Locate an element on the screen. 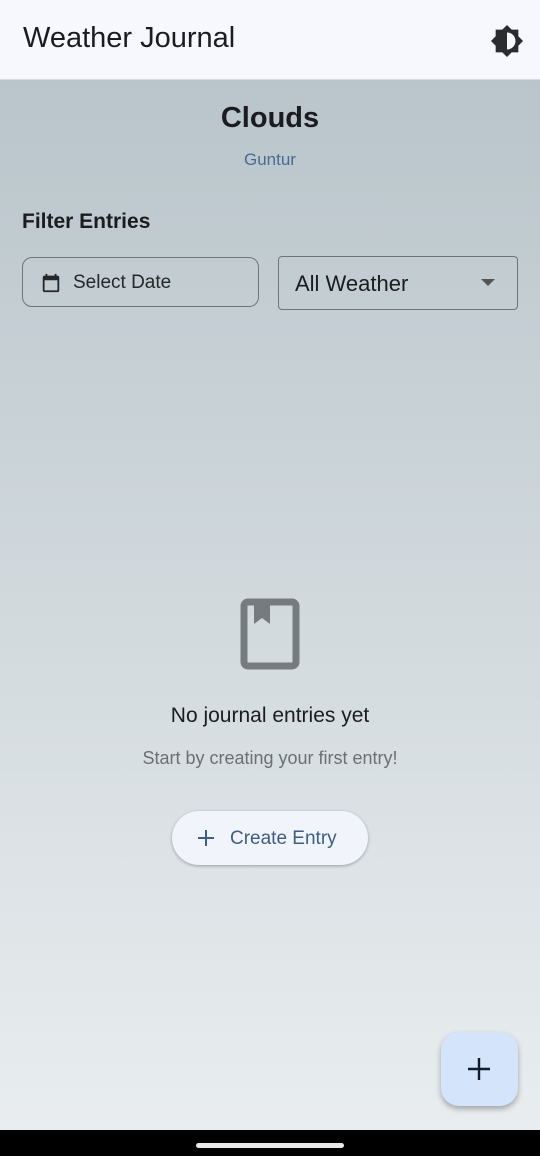 The image size is (540, 1156). theme-toggle-icon is located at coordinates (507, 41).